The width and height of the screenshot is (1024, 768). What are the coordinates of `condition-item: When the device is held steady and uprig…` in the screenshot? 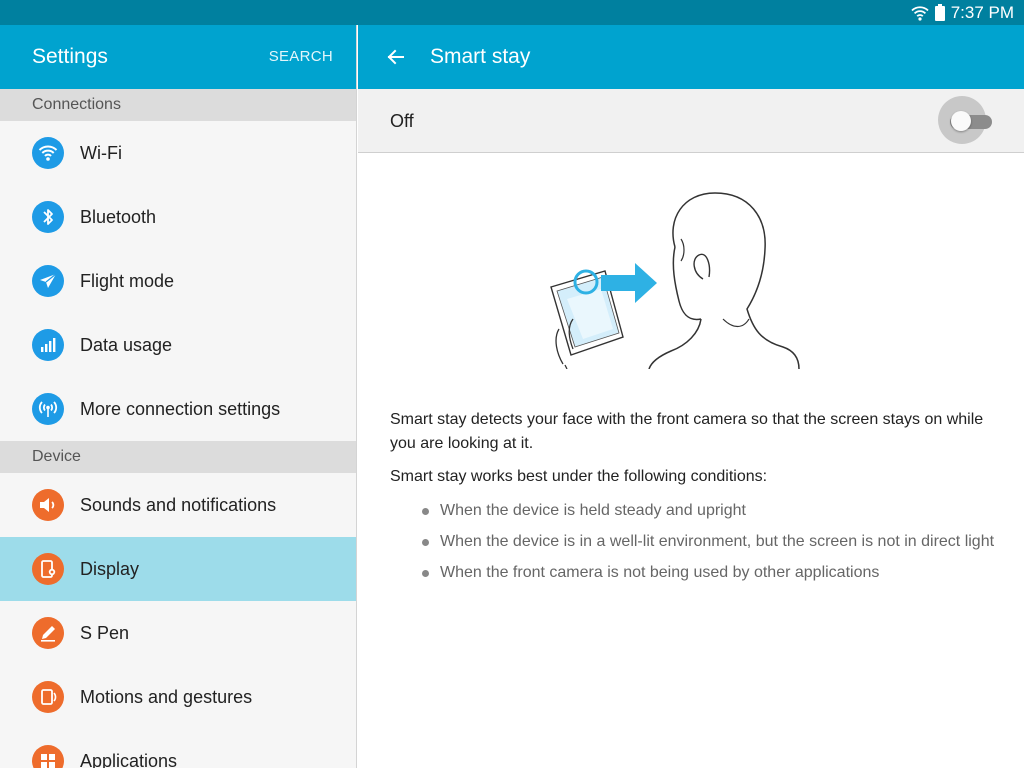 It's located at (710, 511).